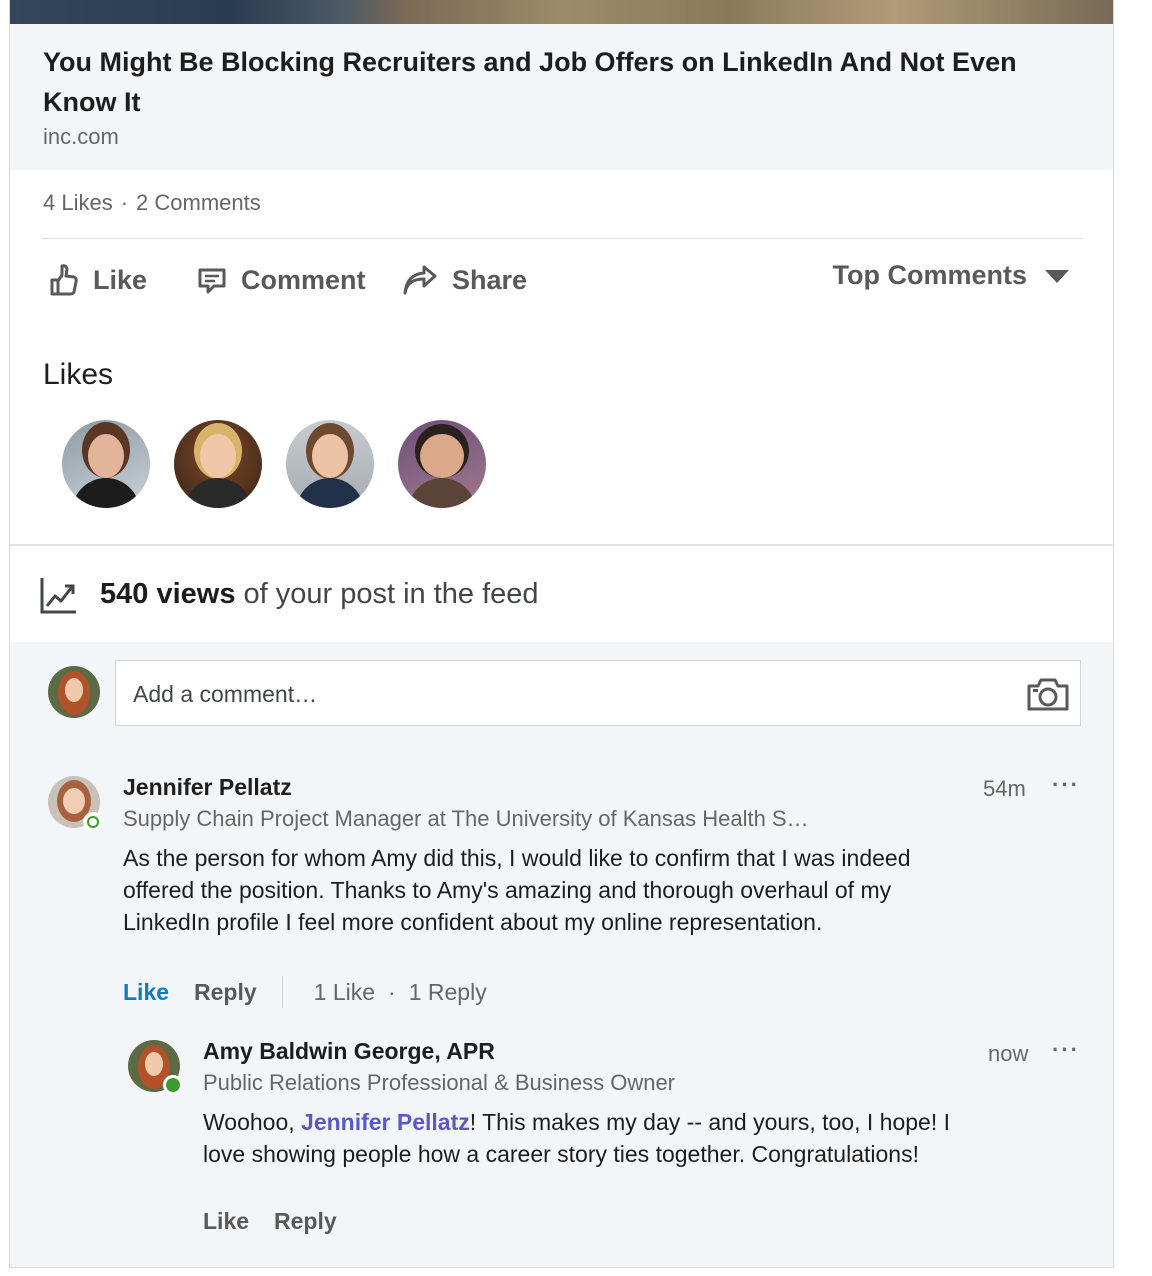 Image resolution: width=1152 pixels, height=1276 pixels. I want to click on comment-timestamp: 54m, so click(1004, 788).